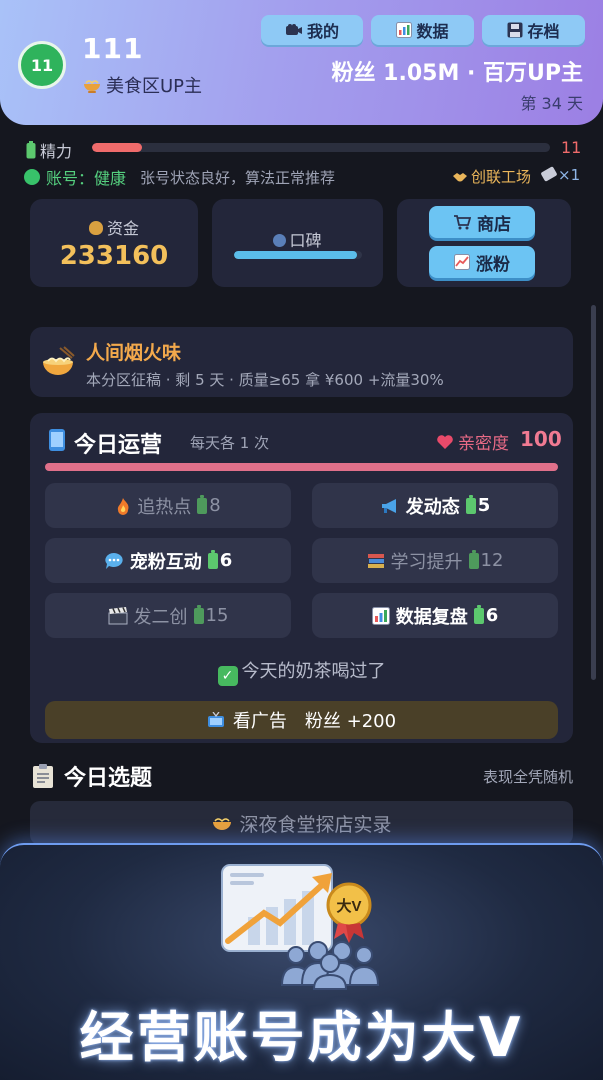  Describe the element at coordinates (571, 147) in the screenshot. I see `energy-value: 11` at that location.